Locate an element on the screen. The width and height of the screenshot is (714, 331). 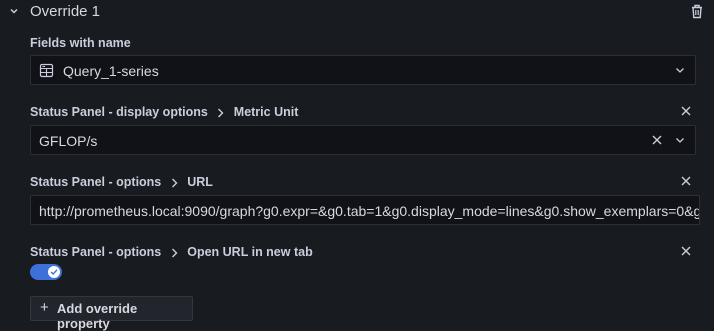
check-icon is located at coordinates (54, 272).